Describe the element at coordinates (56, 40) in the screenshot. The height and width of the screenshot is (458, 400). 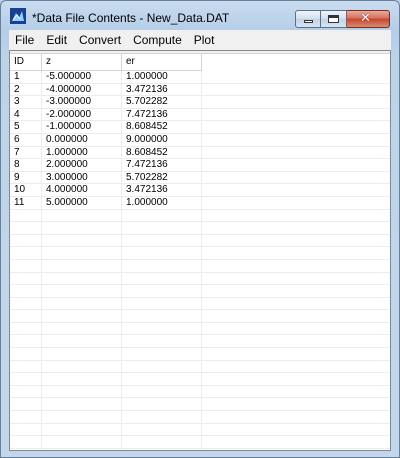
I see `menu-edit: Edit` at that location.